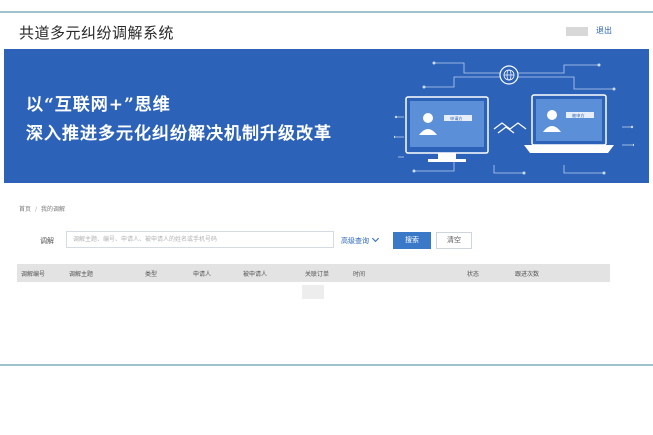 The image size is (653, 435). What do you see at coordinates (326, 31) in the screenshot?
I see `app-header: 共道多元纠纷调解系统 退出` at bounding box center [326, 31].